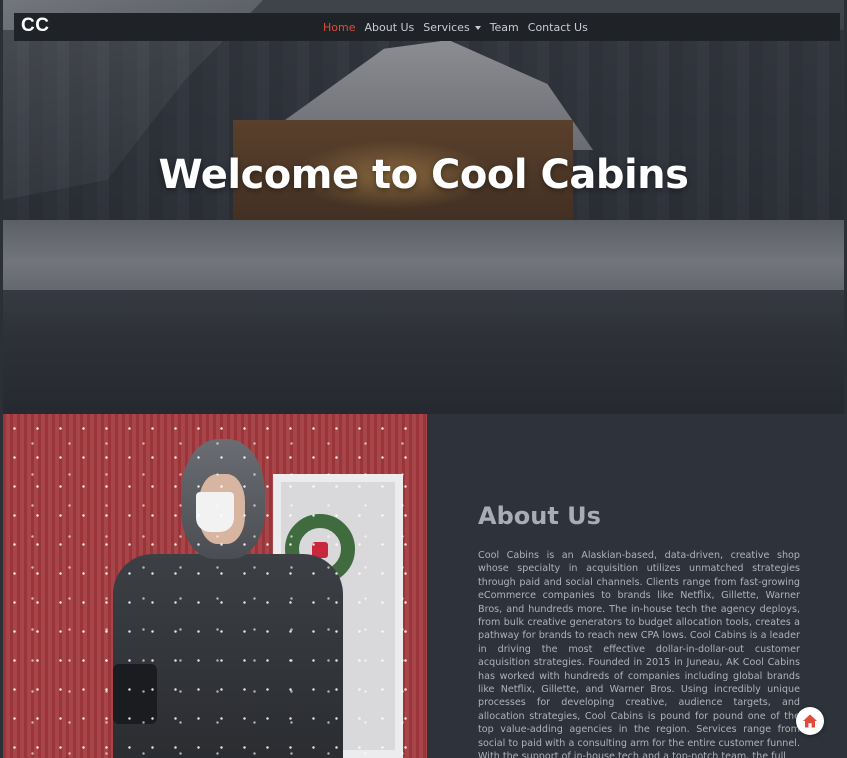  Describe the element at coordinates (477, 27) in the screenshot. I see `chevron-down-icon` at that location.